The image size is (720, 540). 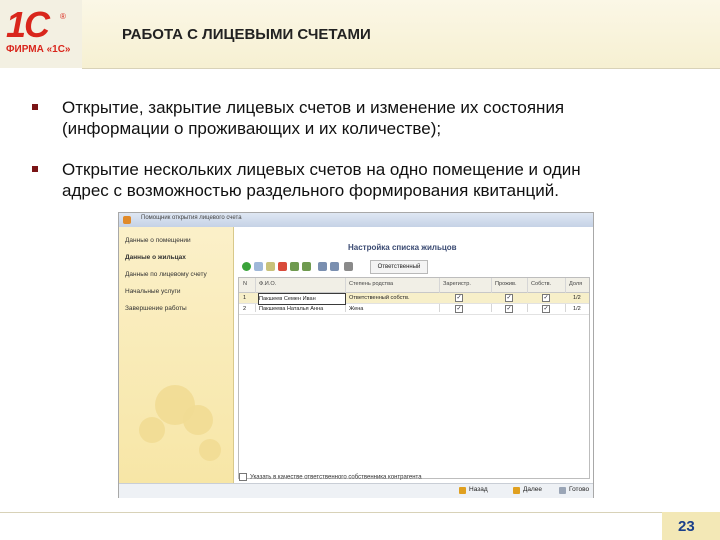 What do you see at coordinates (506, 284) in the screenshot?
I see `col-header-living: Прожив.` at bounding box center [506, 284].